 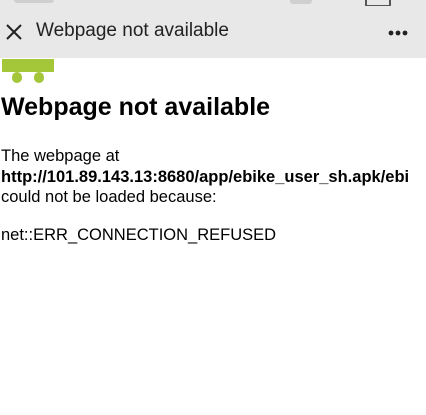 I want to click on error-heading: Webpage not available, so click(x=136, y=107).